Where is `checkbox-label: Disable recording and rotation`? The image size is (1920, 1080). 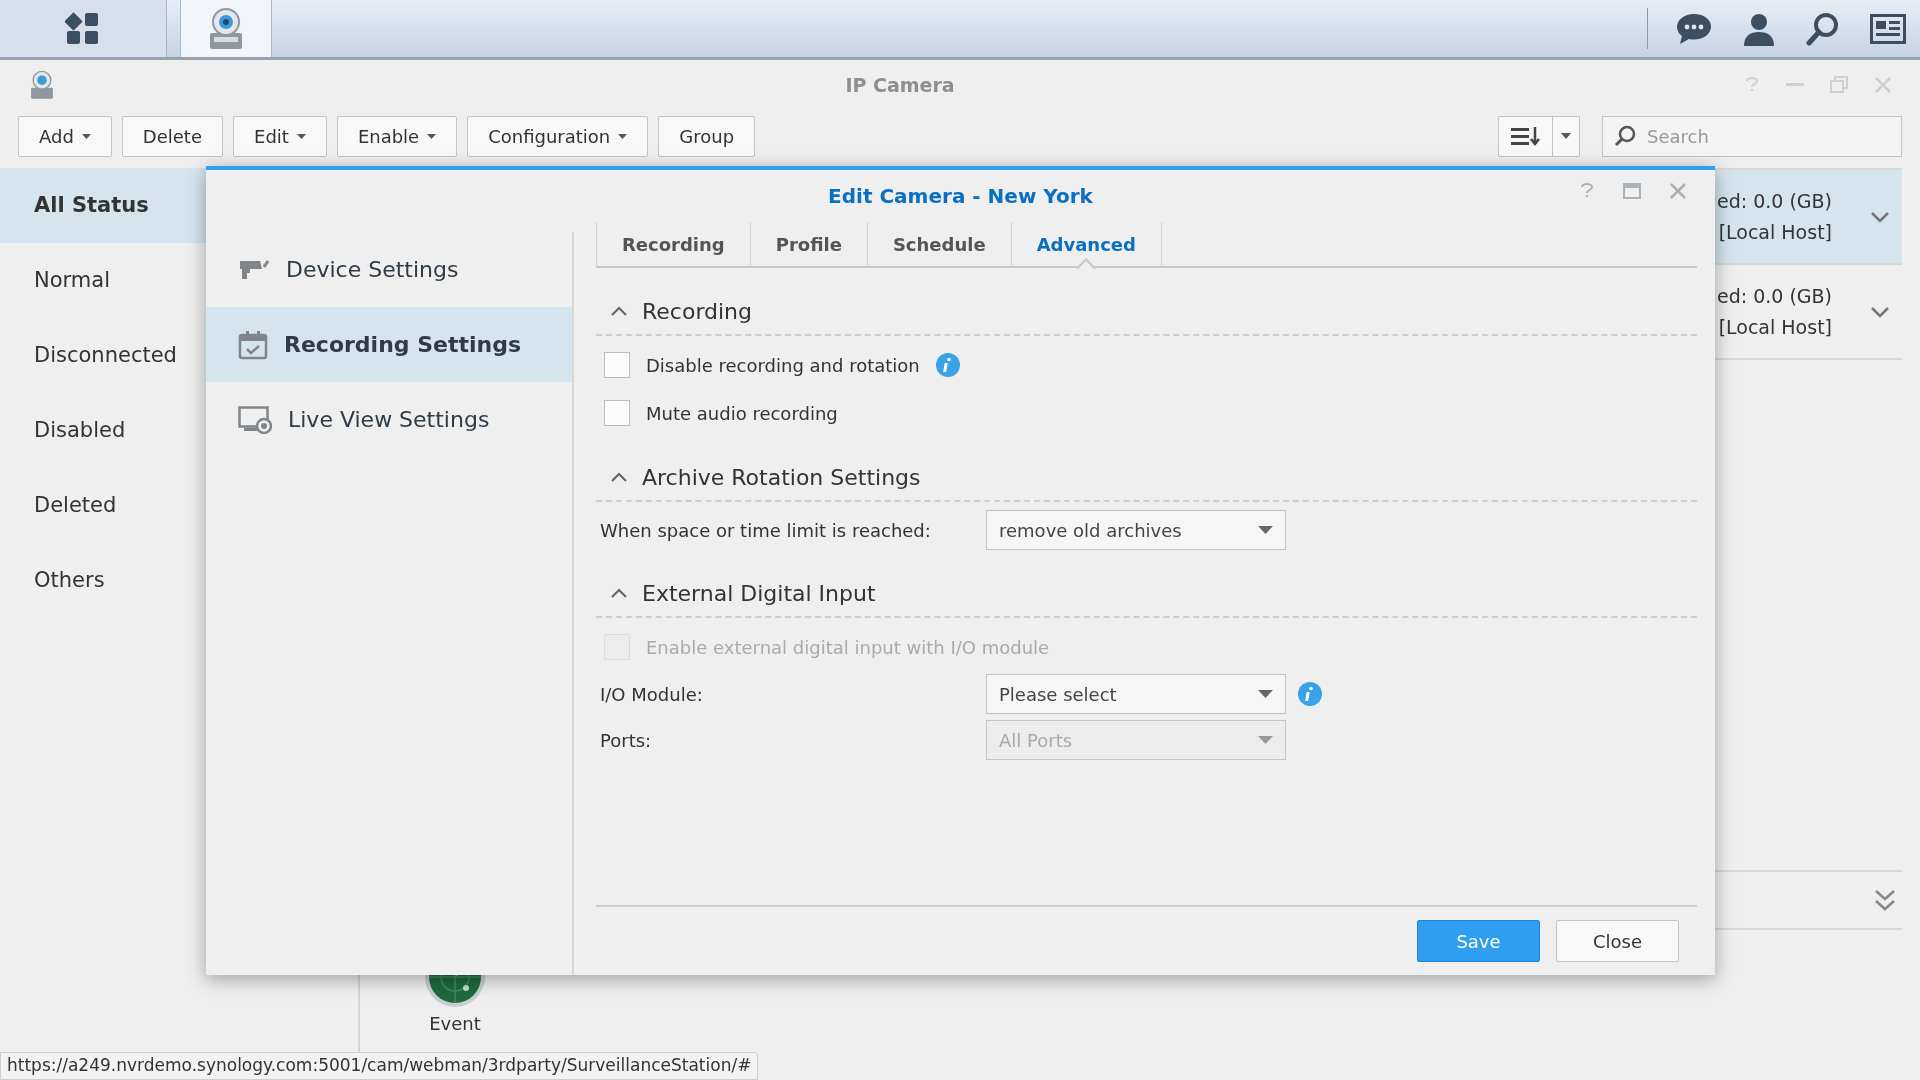 checkbox-label: Disable recording and rotation is located at coordinates (783, 365).